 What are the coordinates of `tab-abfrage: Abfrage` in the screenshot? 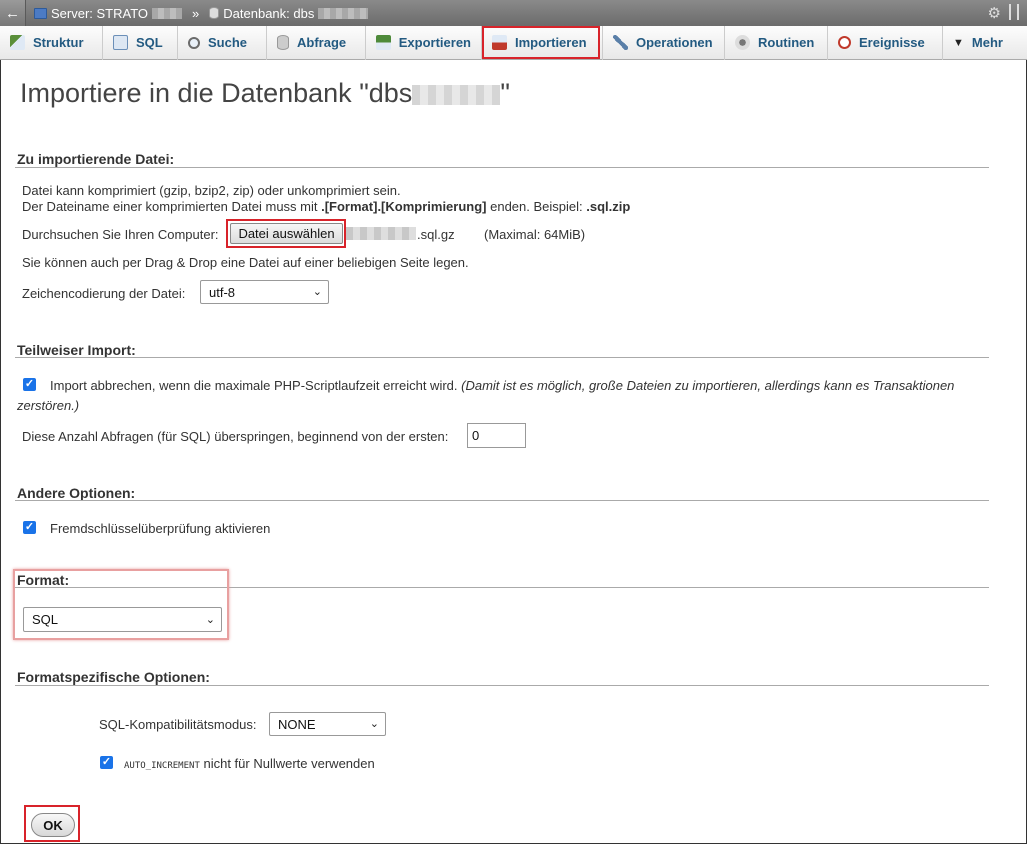 It's located at (316, 42).